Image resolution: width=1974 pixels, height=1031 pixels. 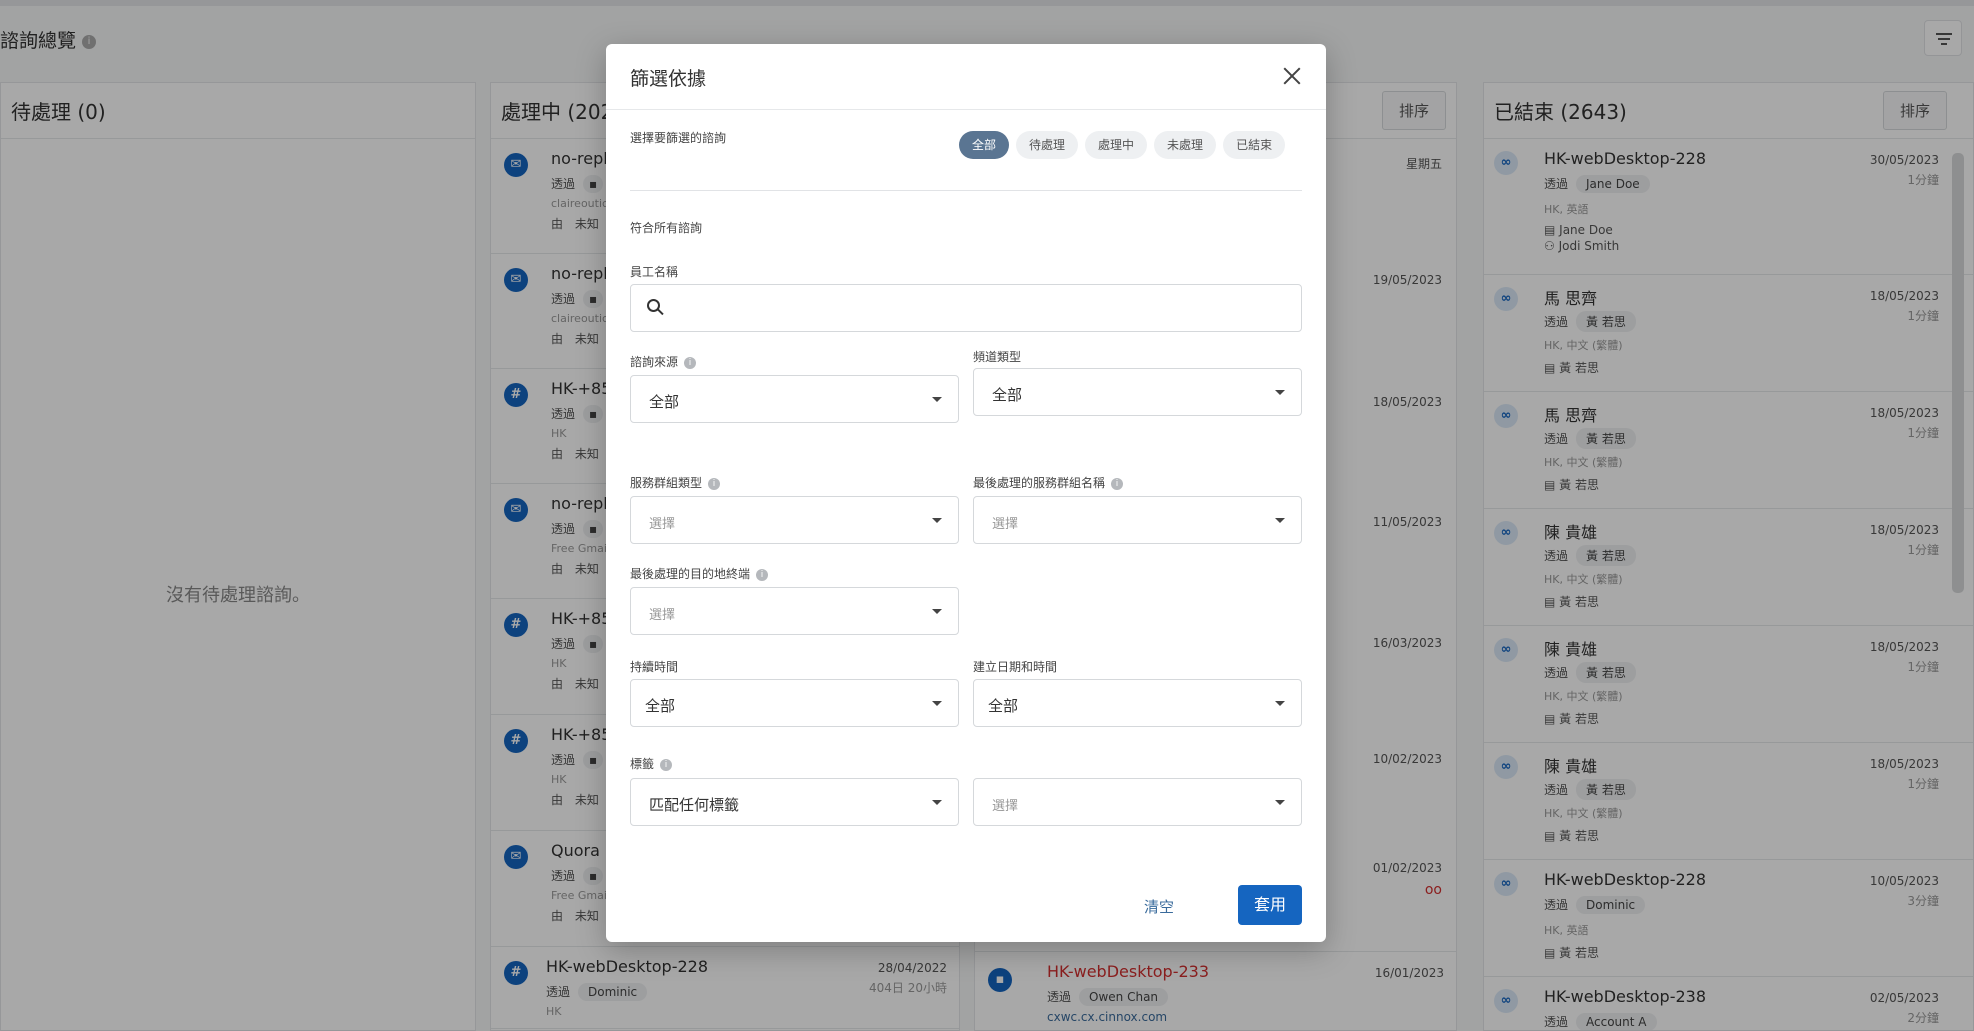 What do you see at coordinates (1137, 520) in the screenshot?
I see `last-group-select: 選擇` at bounding box center [1137, 520].